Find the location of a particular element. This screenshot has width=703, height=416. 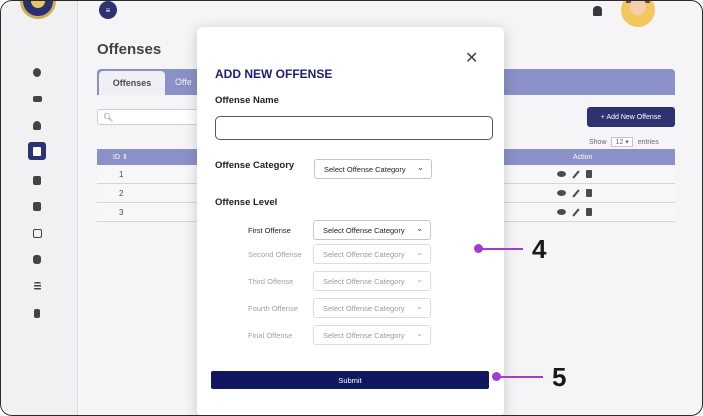

offense-category-select: Select Offense Category ⌄ is located at coordinates (373, 169).